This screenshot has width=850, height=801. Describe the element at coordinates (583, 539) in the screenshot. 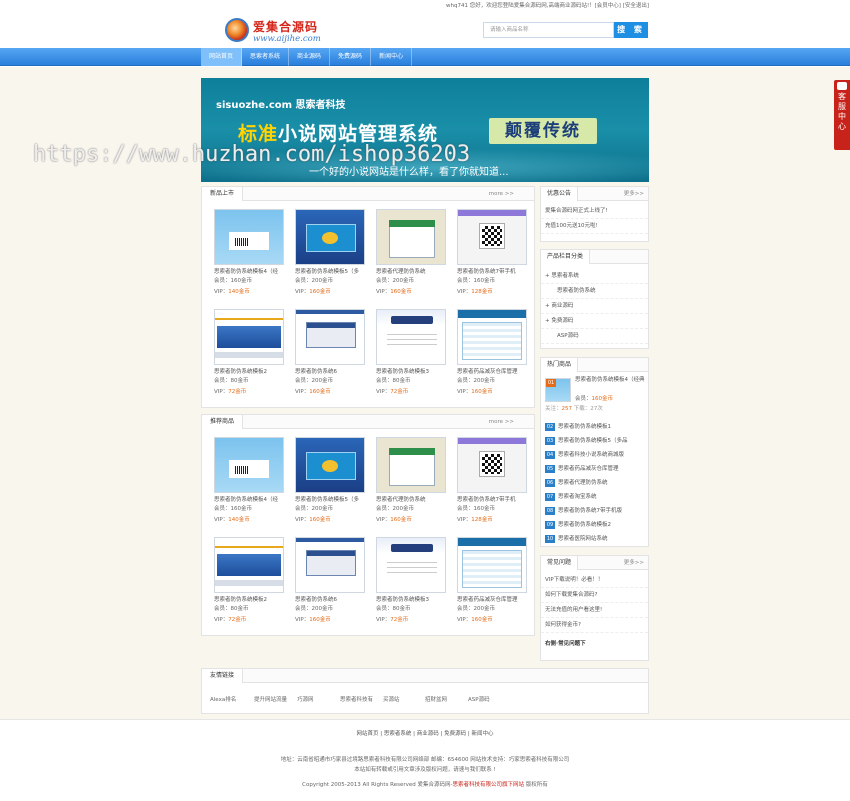

I see `hot-item-name: 思索者医院网站系统` at that location.